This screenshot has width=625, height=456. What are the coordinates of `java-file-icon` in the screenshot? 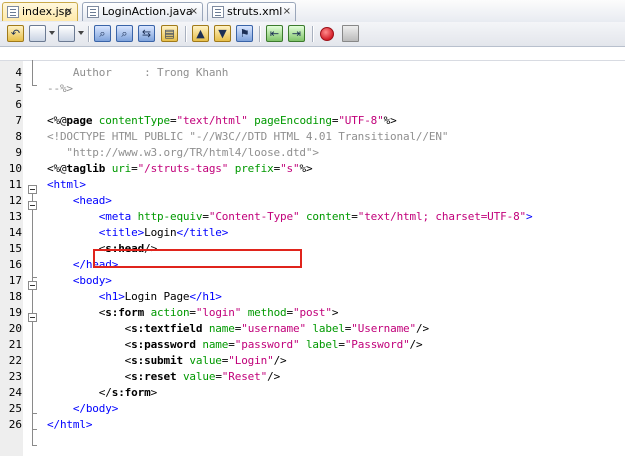 It's located at (93, 12).